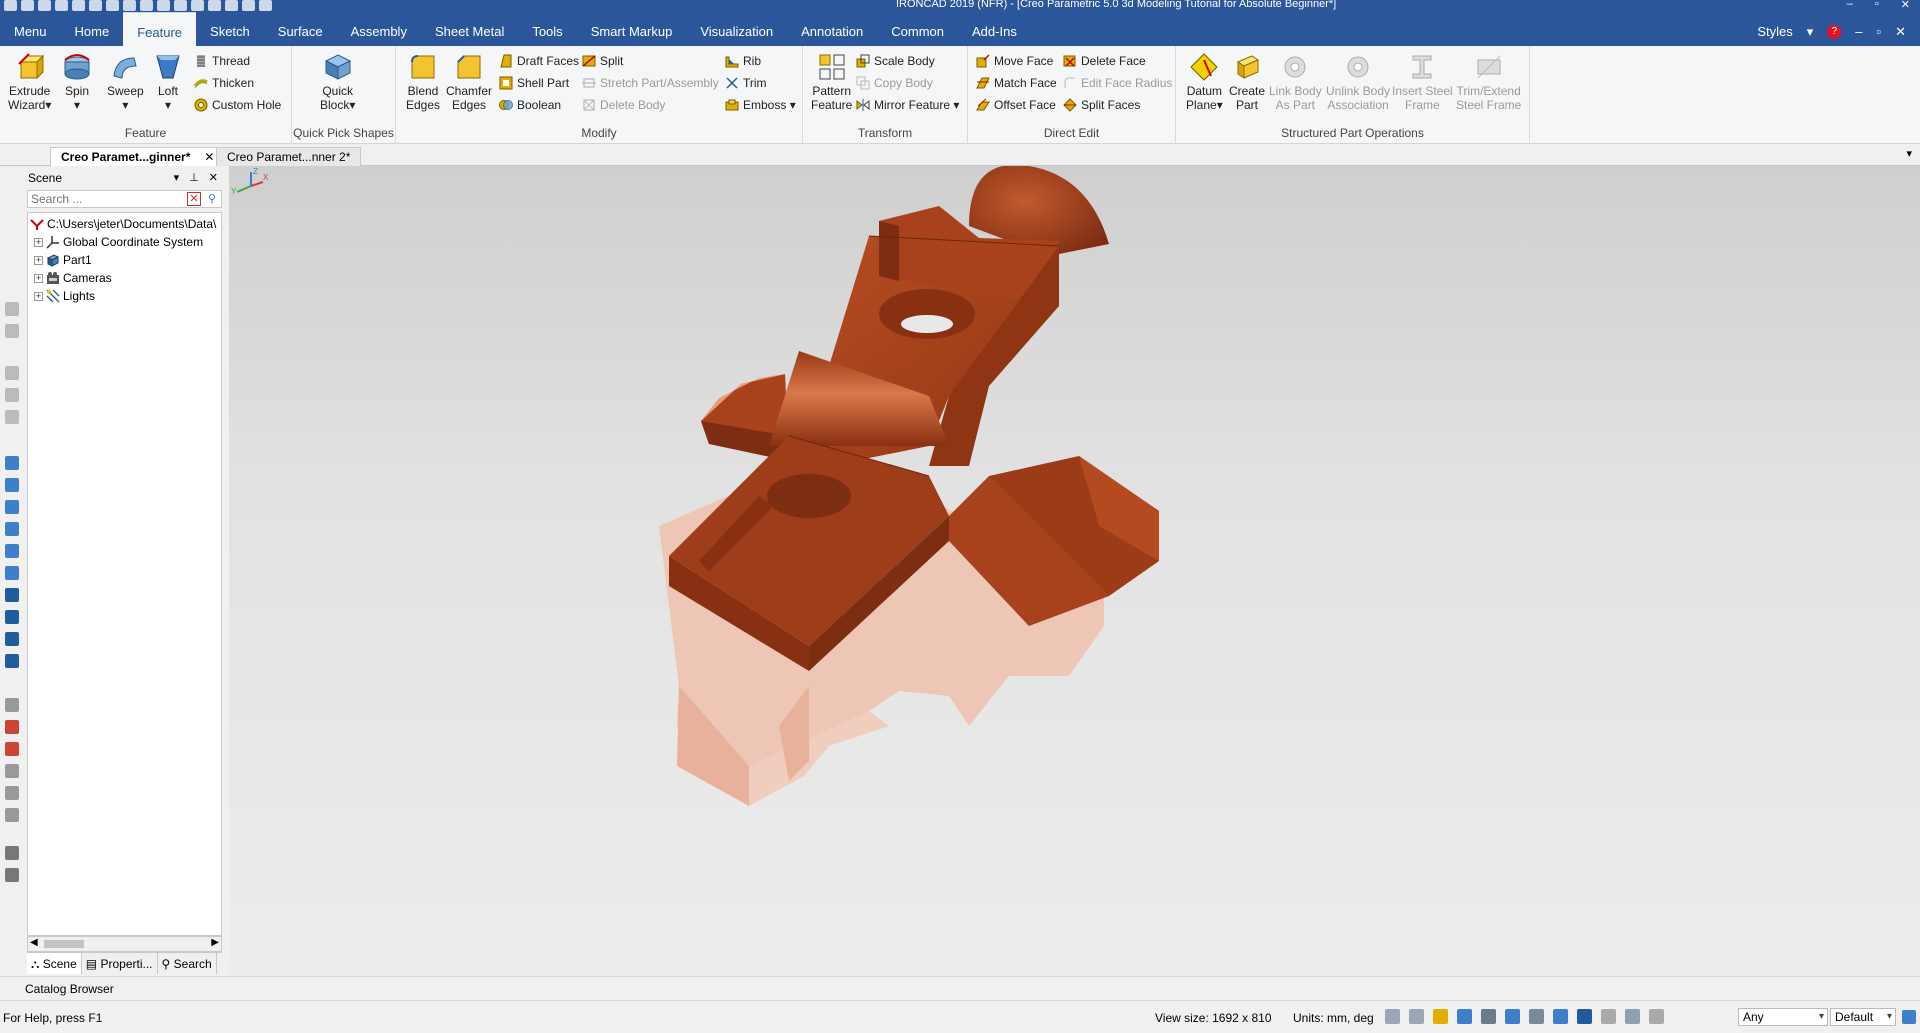  Describe the element at coordinates (832, 29) in the screenshot. I see `tab-annotation: Annotation` at that location.